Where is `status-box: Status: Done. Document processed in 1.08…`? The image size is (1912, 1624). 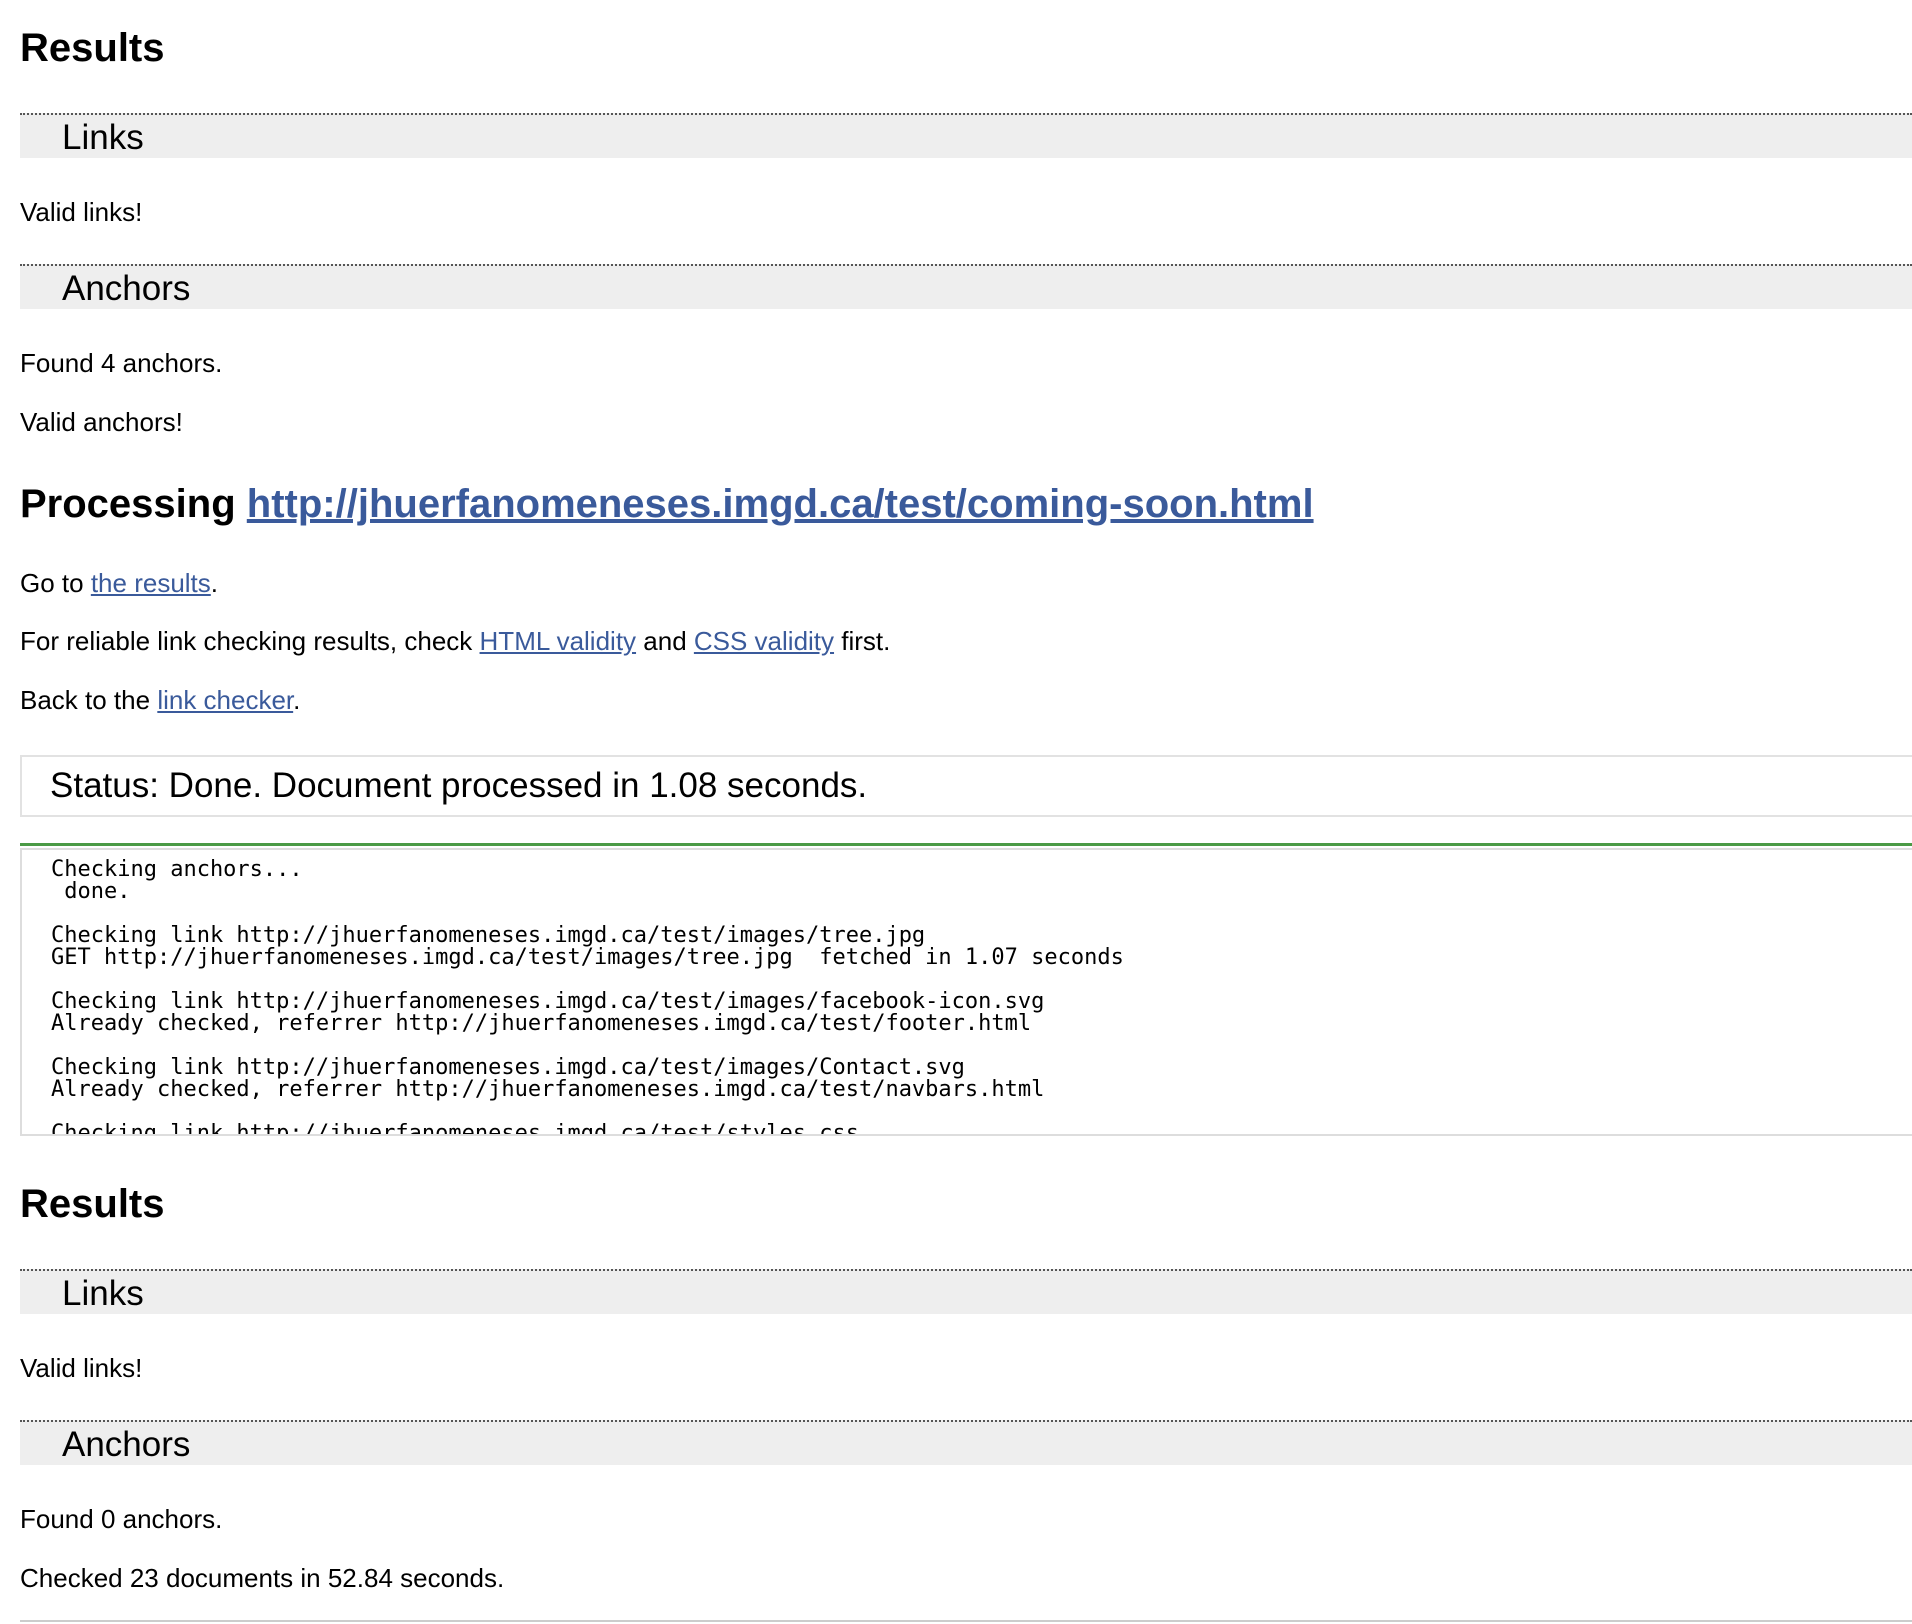 status-box: Status: Done. Document processed in 1.08… is located at coordinates (966, 786).